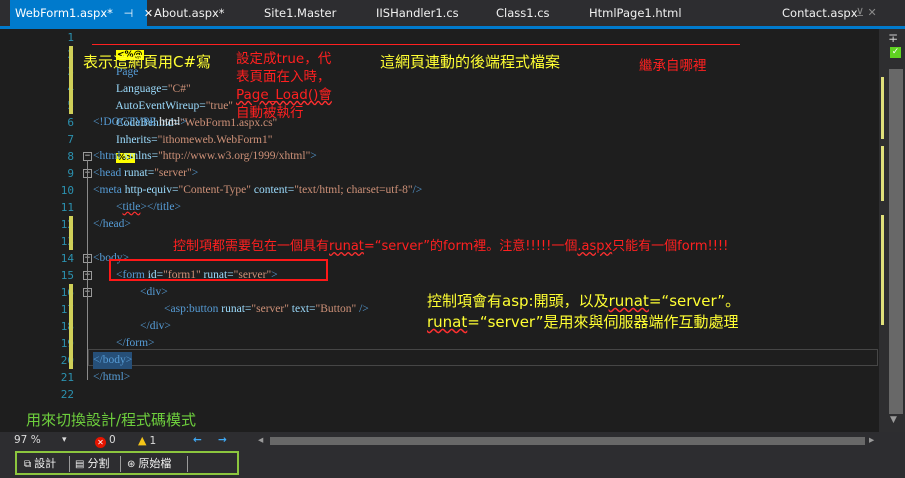 The image size is (905, 478). I want to click on design-view-label: 設計, so click(45, 463).